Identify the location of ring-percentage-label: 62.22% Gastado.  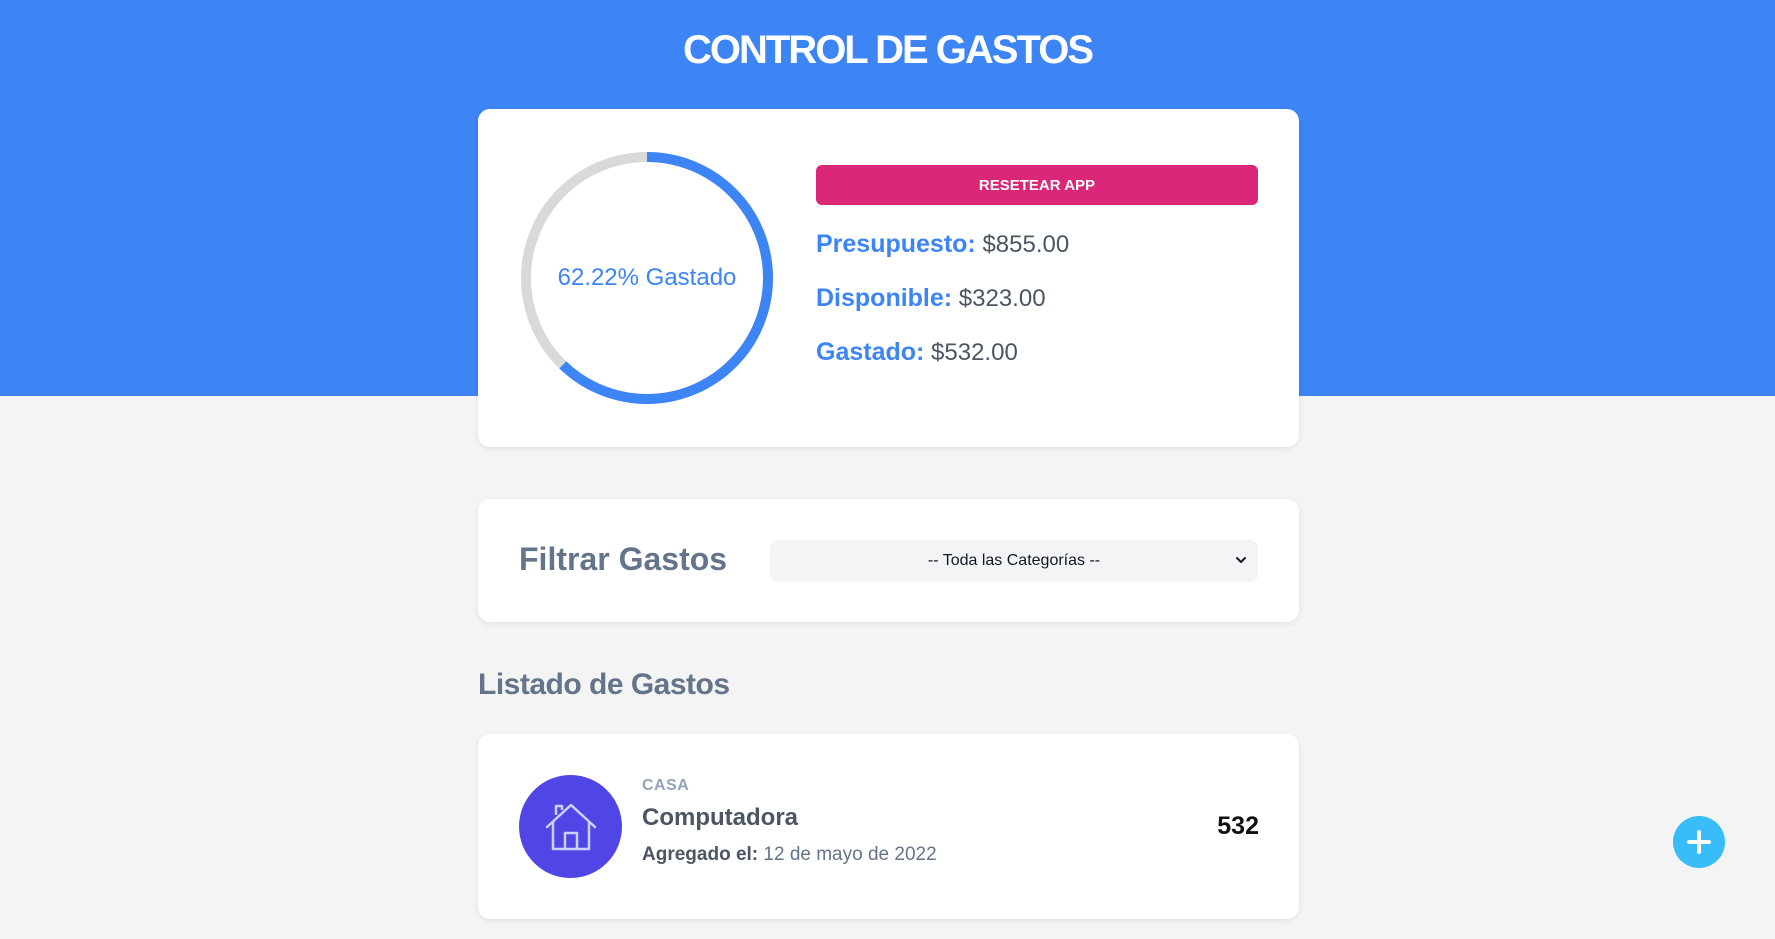
(647, 277).